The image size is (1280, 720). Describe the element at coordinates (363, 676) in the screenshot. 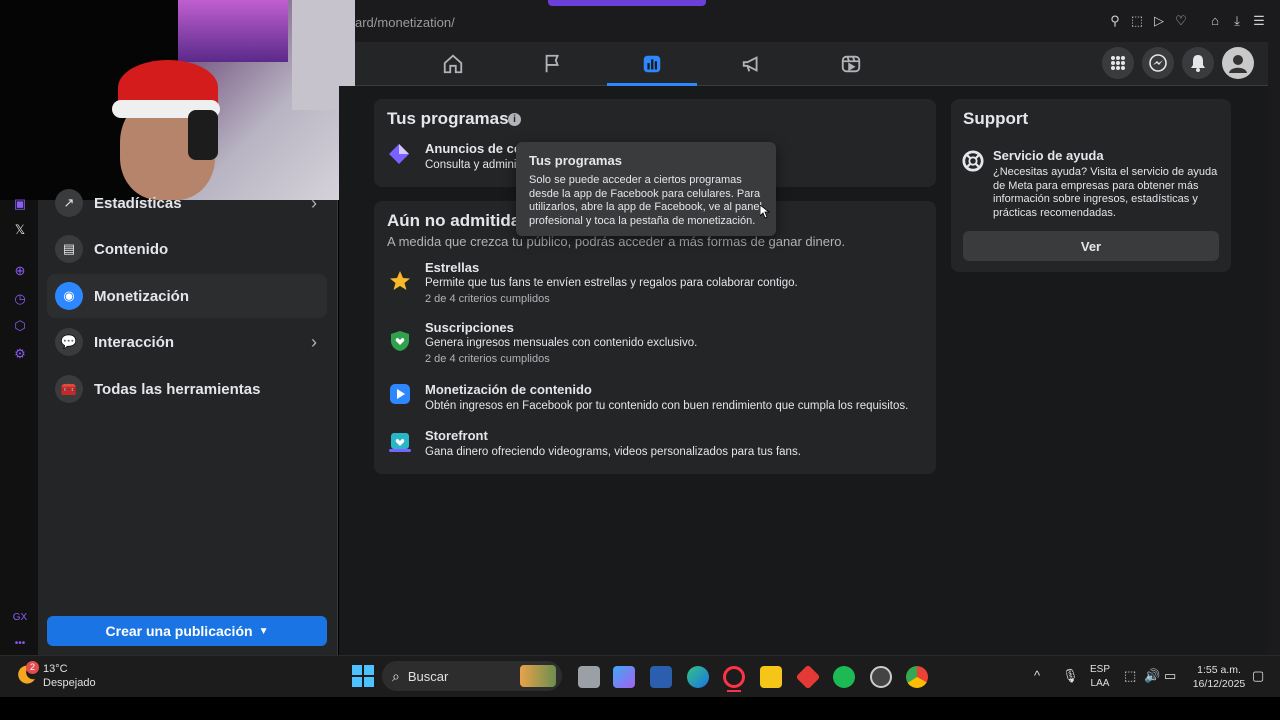

I see `windows-start-icon` at that location.